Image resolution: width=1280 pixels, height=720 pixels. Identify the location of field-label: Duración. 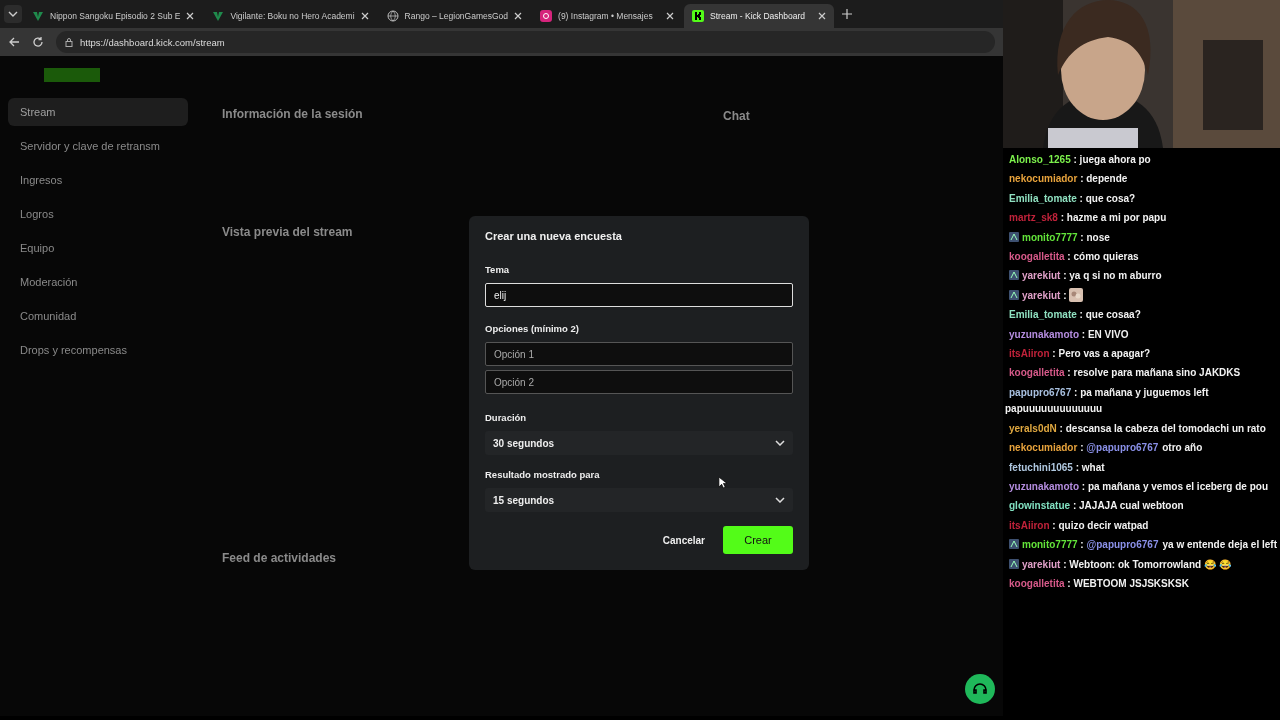
(506, 417).